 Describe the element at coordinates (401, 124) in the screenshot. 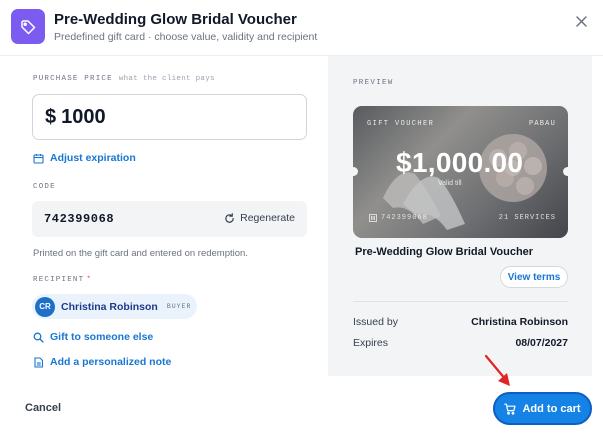

I see `card-brand-label: GIFT VOUCHER` at that location.